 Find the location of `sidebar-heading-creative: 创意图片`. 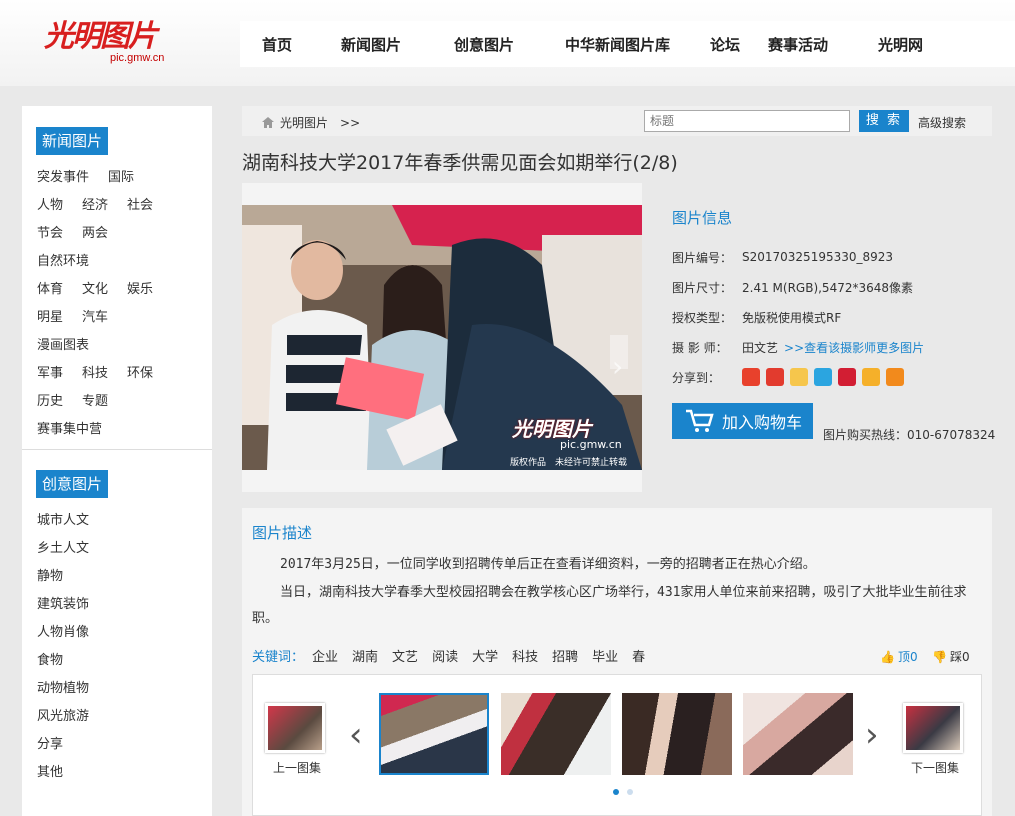

sidebar-heading-creative: 创意图片 is located at coordinates (72, 484).